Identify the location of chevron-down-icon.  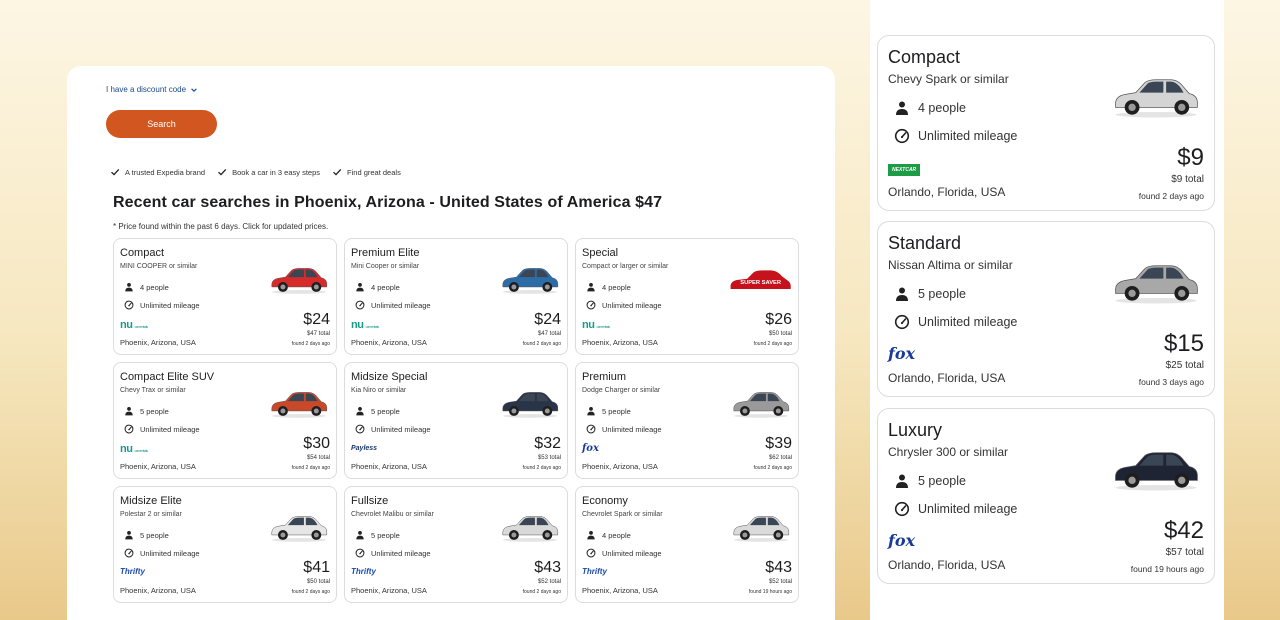
(194, 89).